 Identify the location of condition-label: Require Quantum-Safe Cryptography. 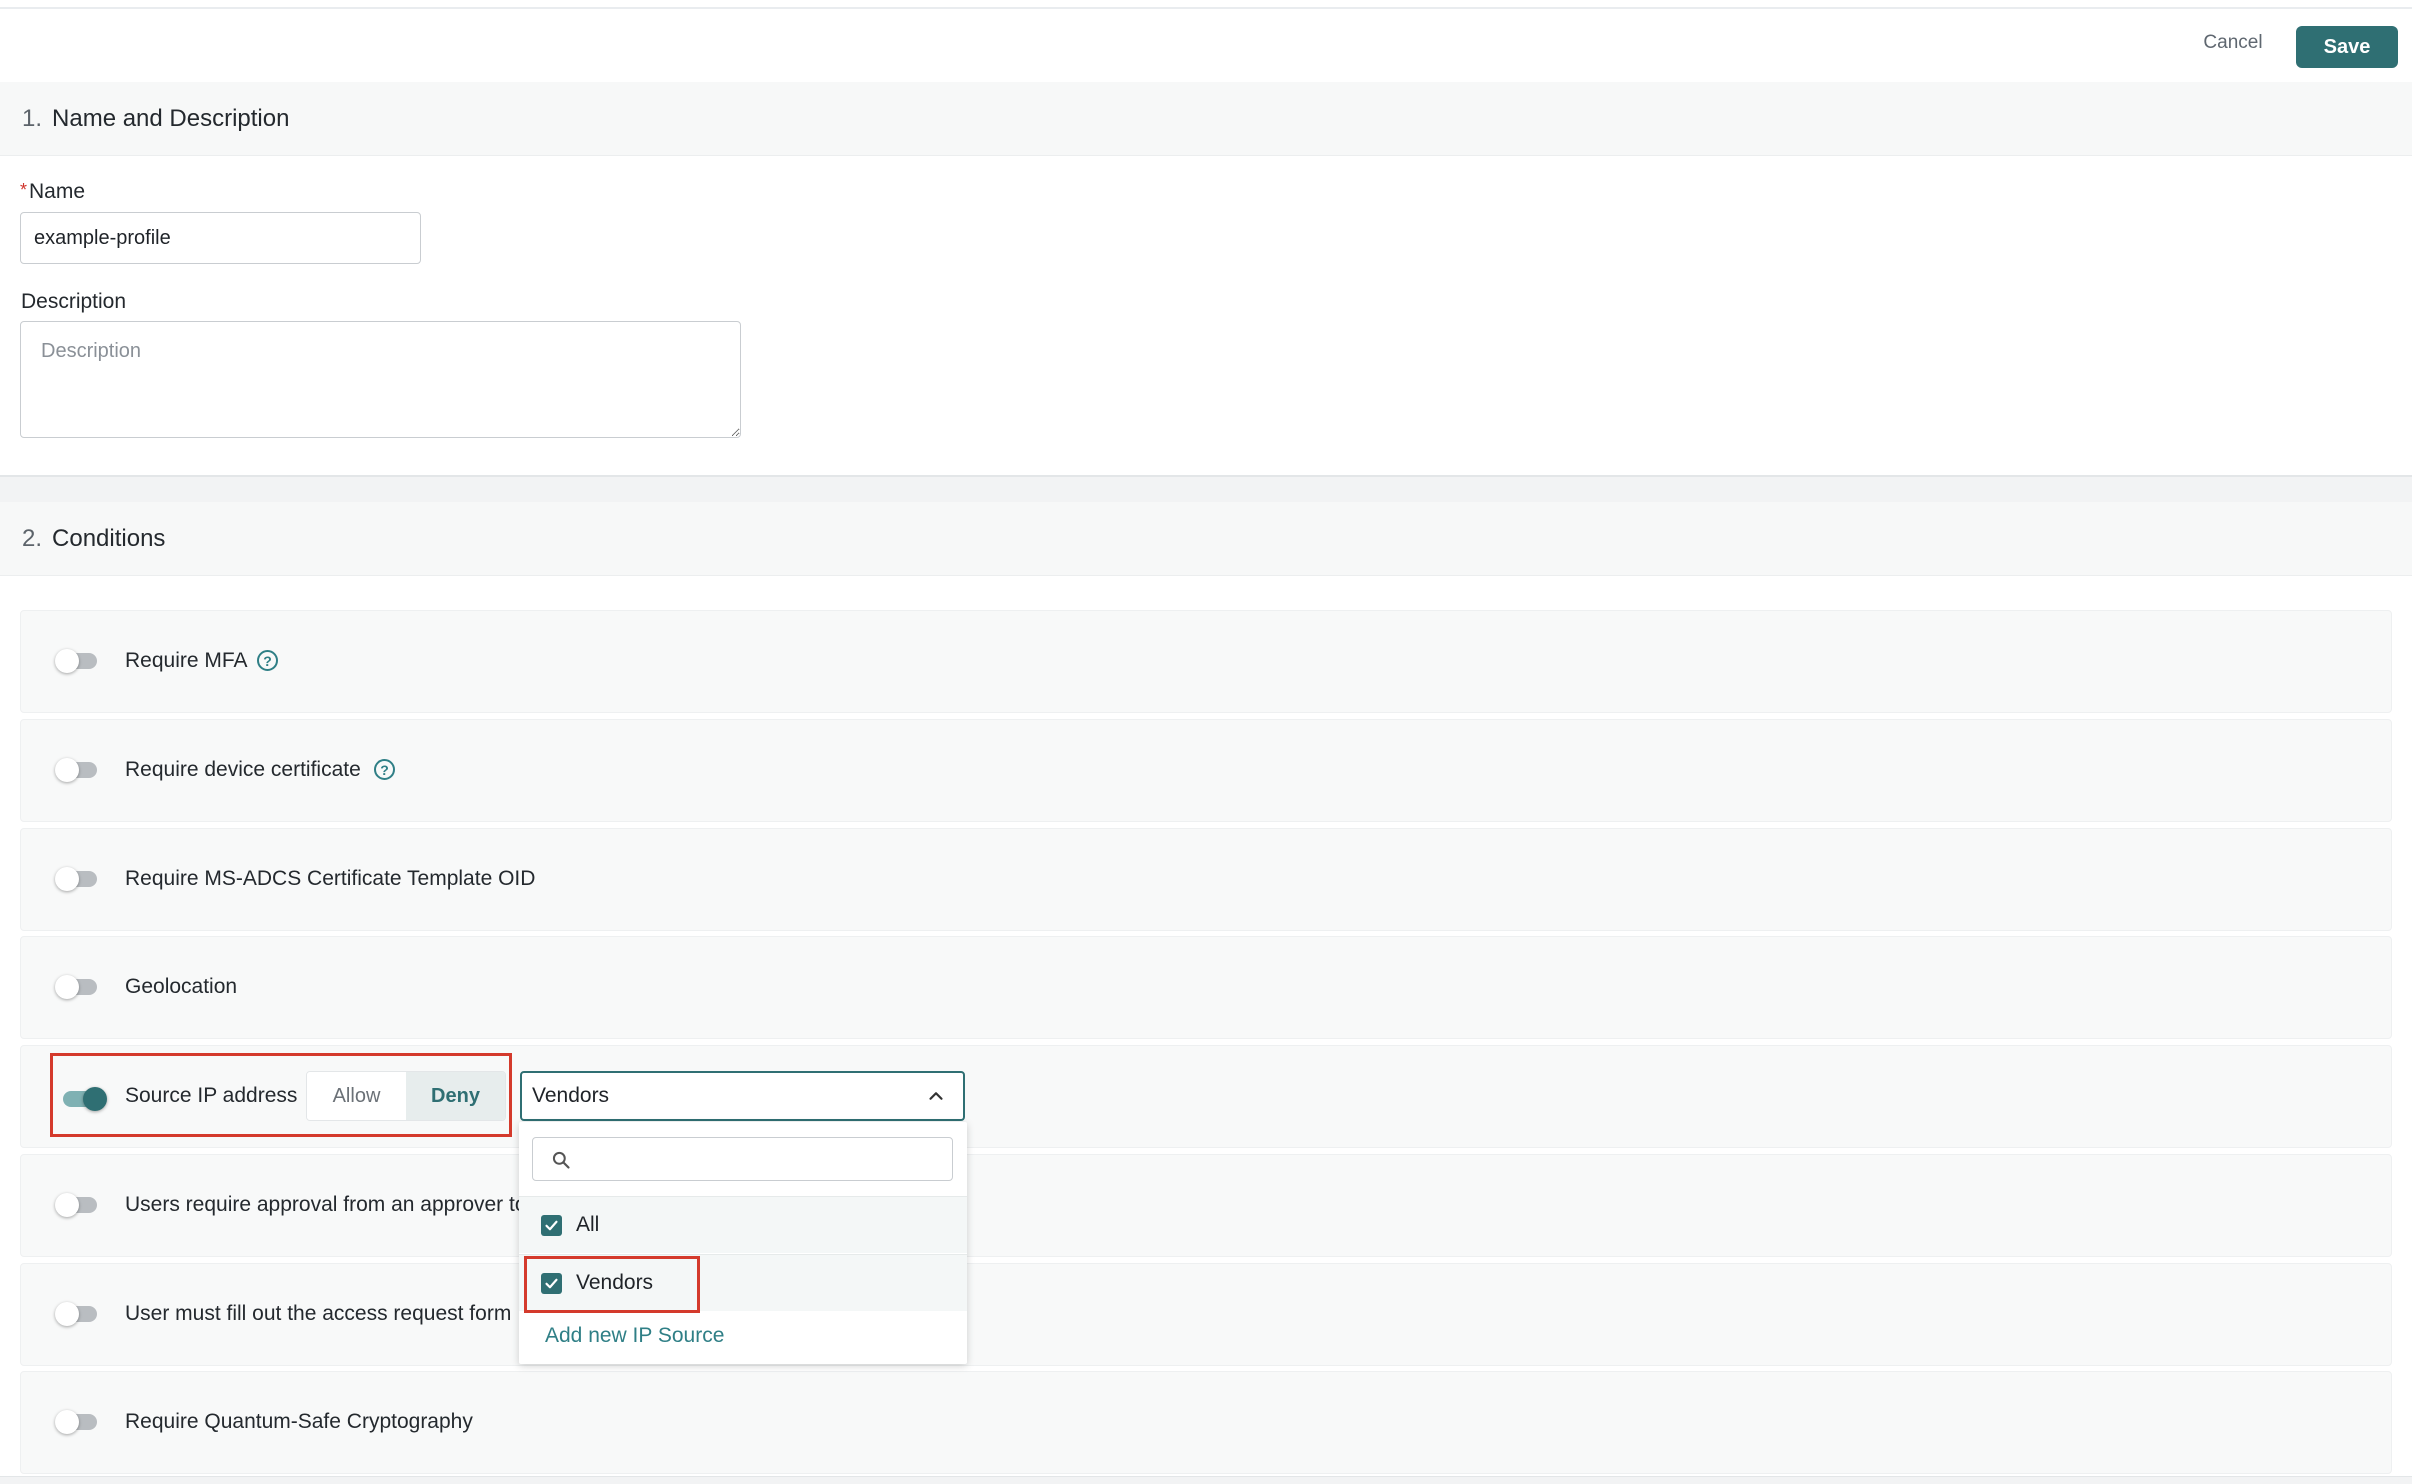
(299, 1421).